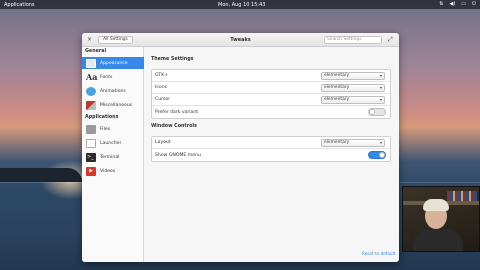 This screenshot has width=480, height=270. Describe the element at coordinates (163, 99) in the screenshot. I see `cursor-label: Cursor` at that location.